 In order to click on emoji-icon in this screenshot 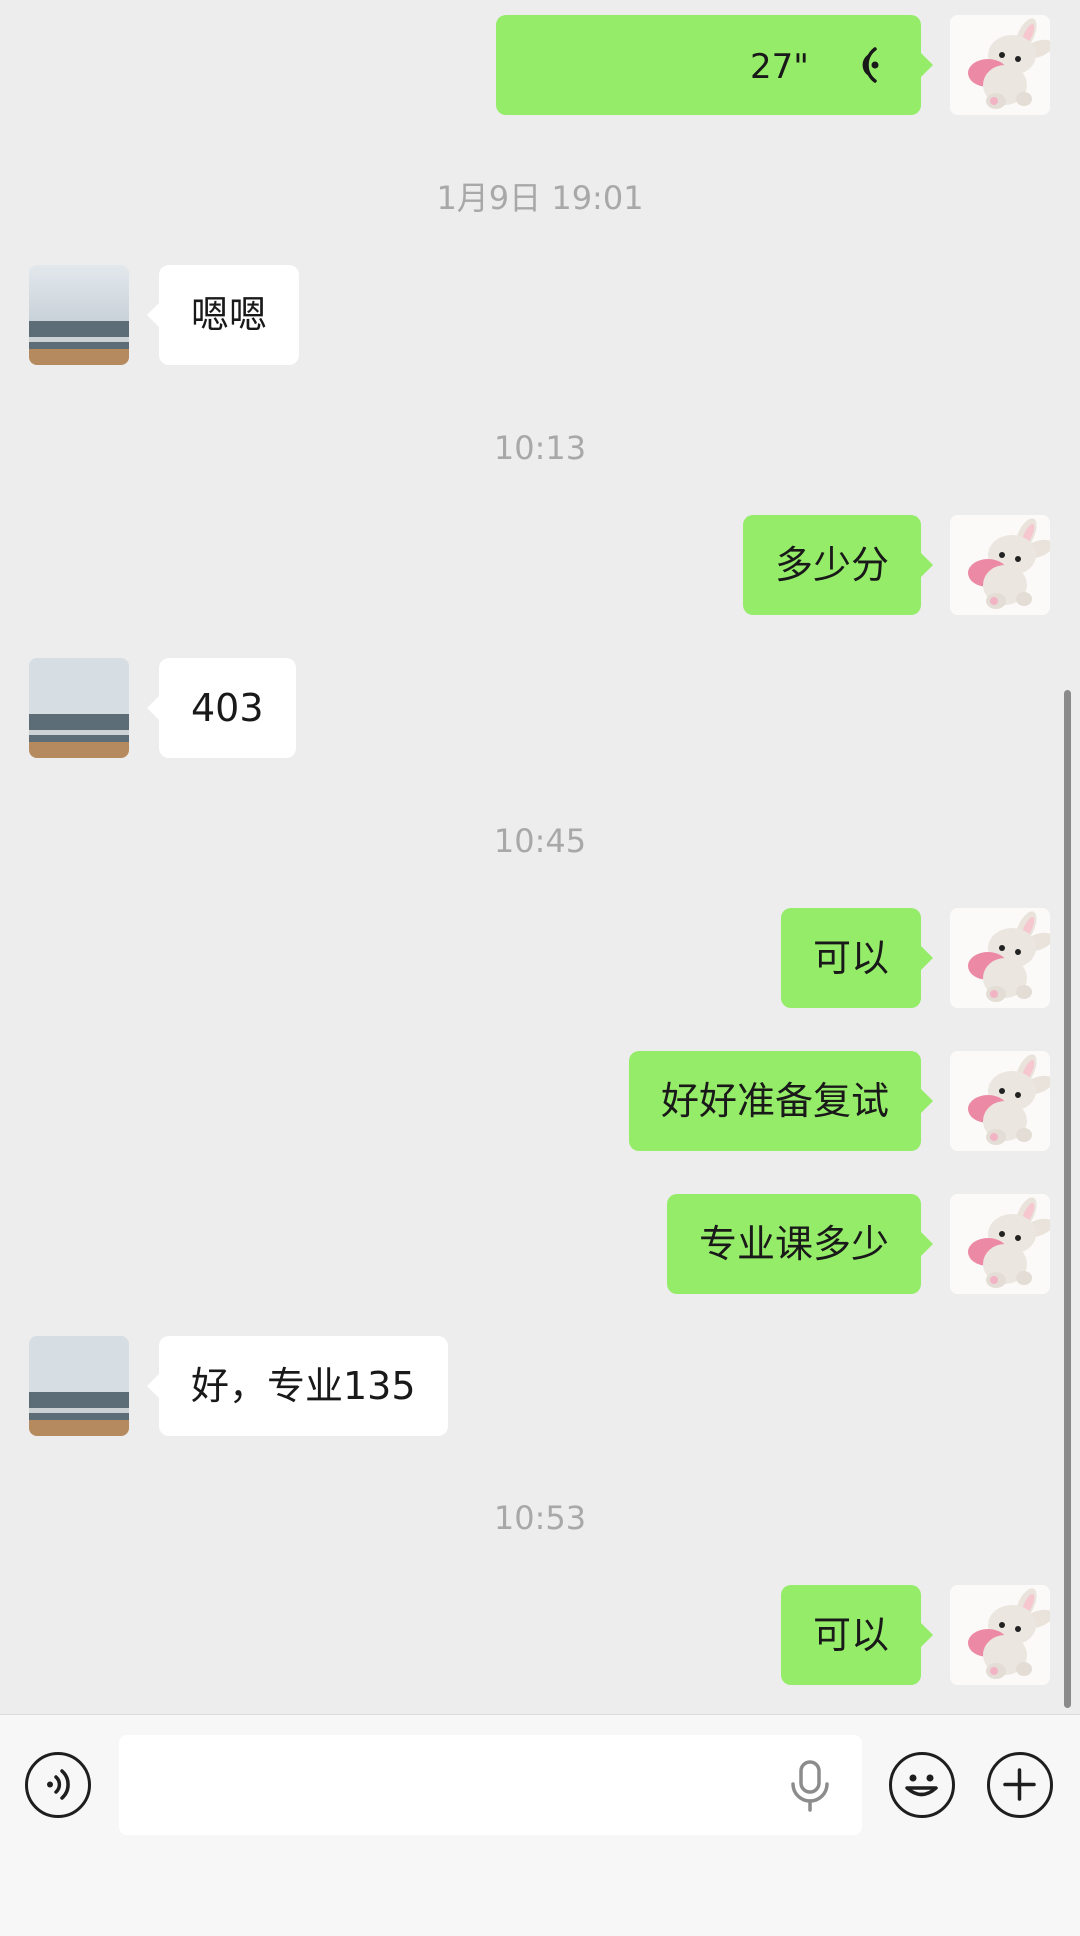, I will do `click(921, 1785)`.